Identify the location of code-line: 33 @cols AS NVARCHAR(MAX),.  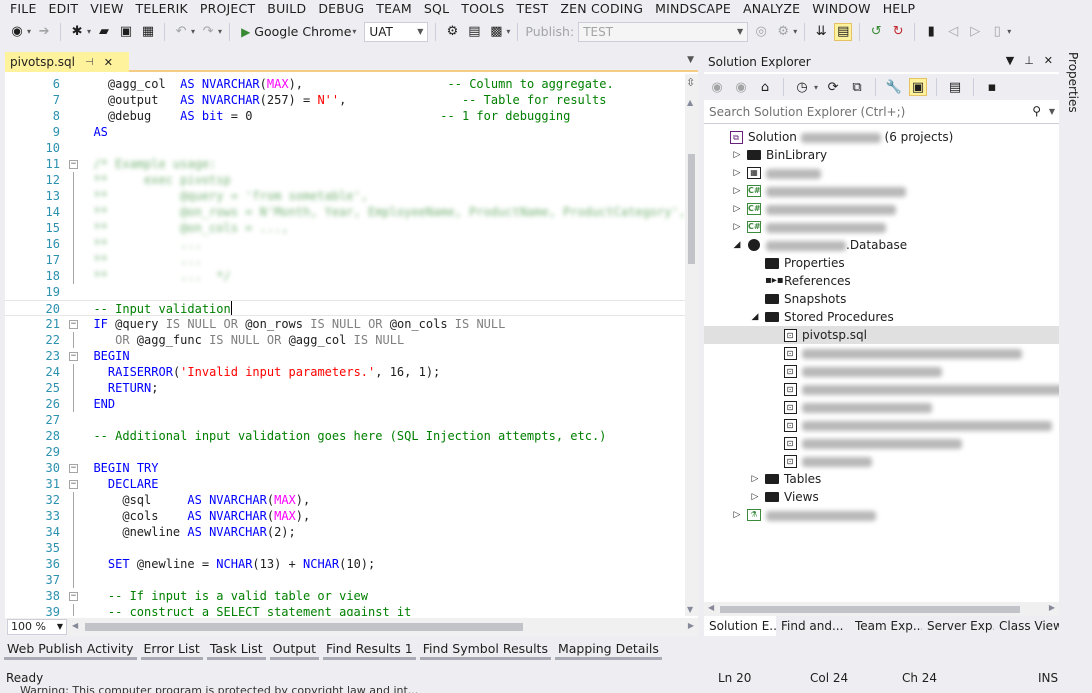
(345, 516).